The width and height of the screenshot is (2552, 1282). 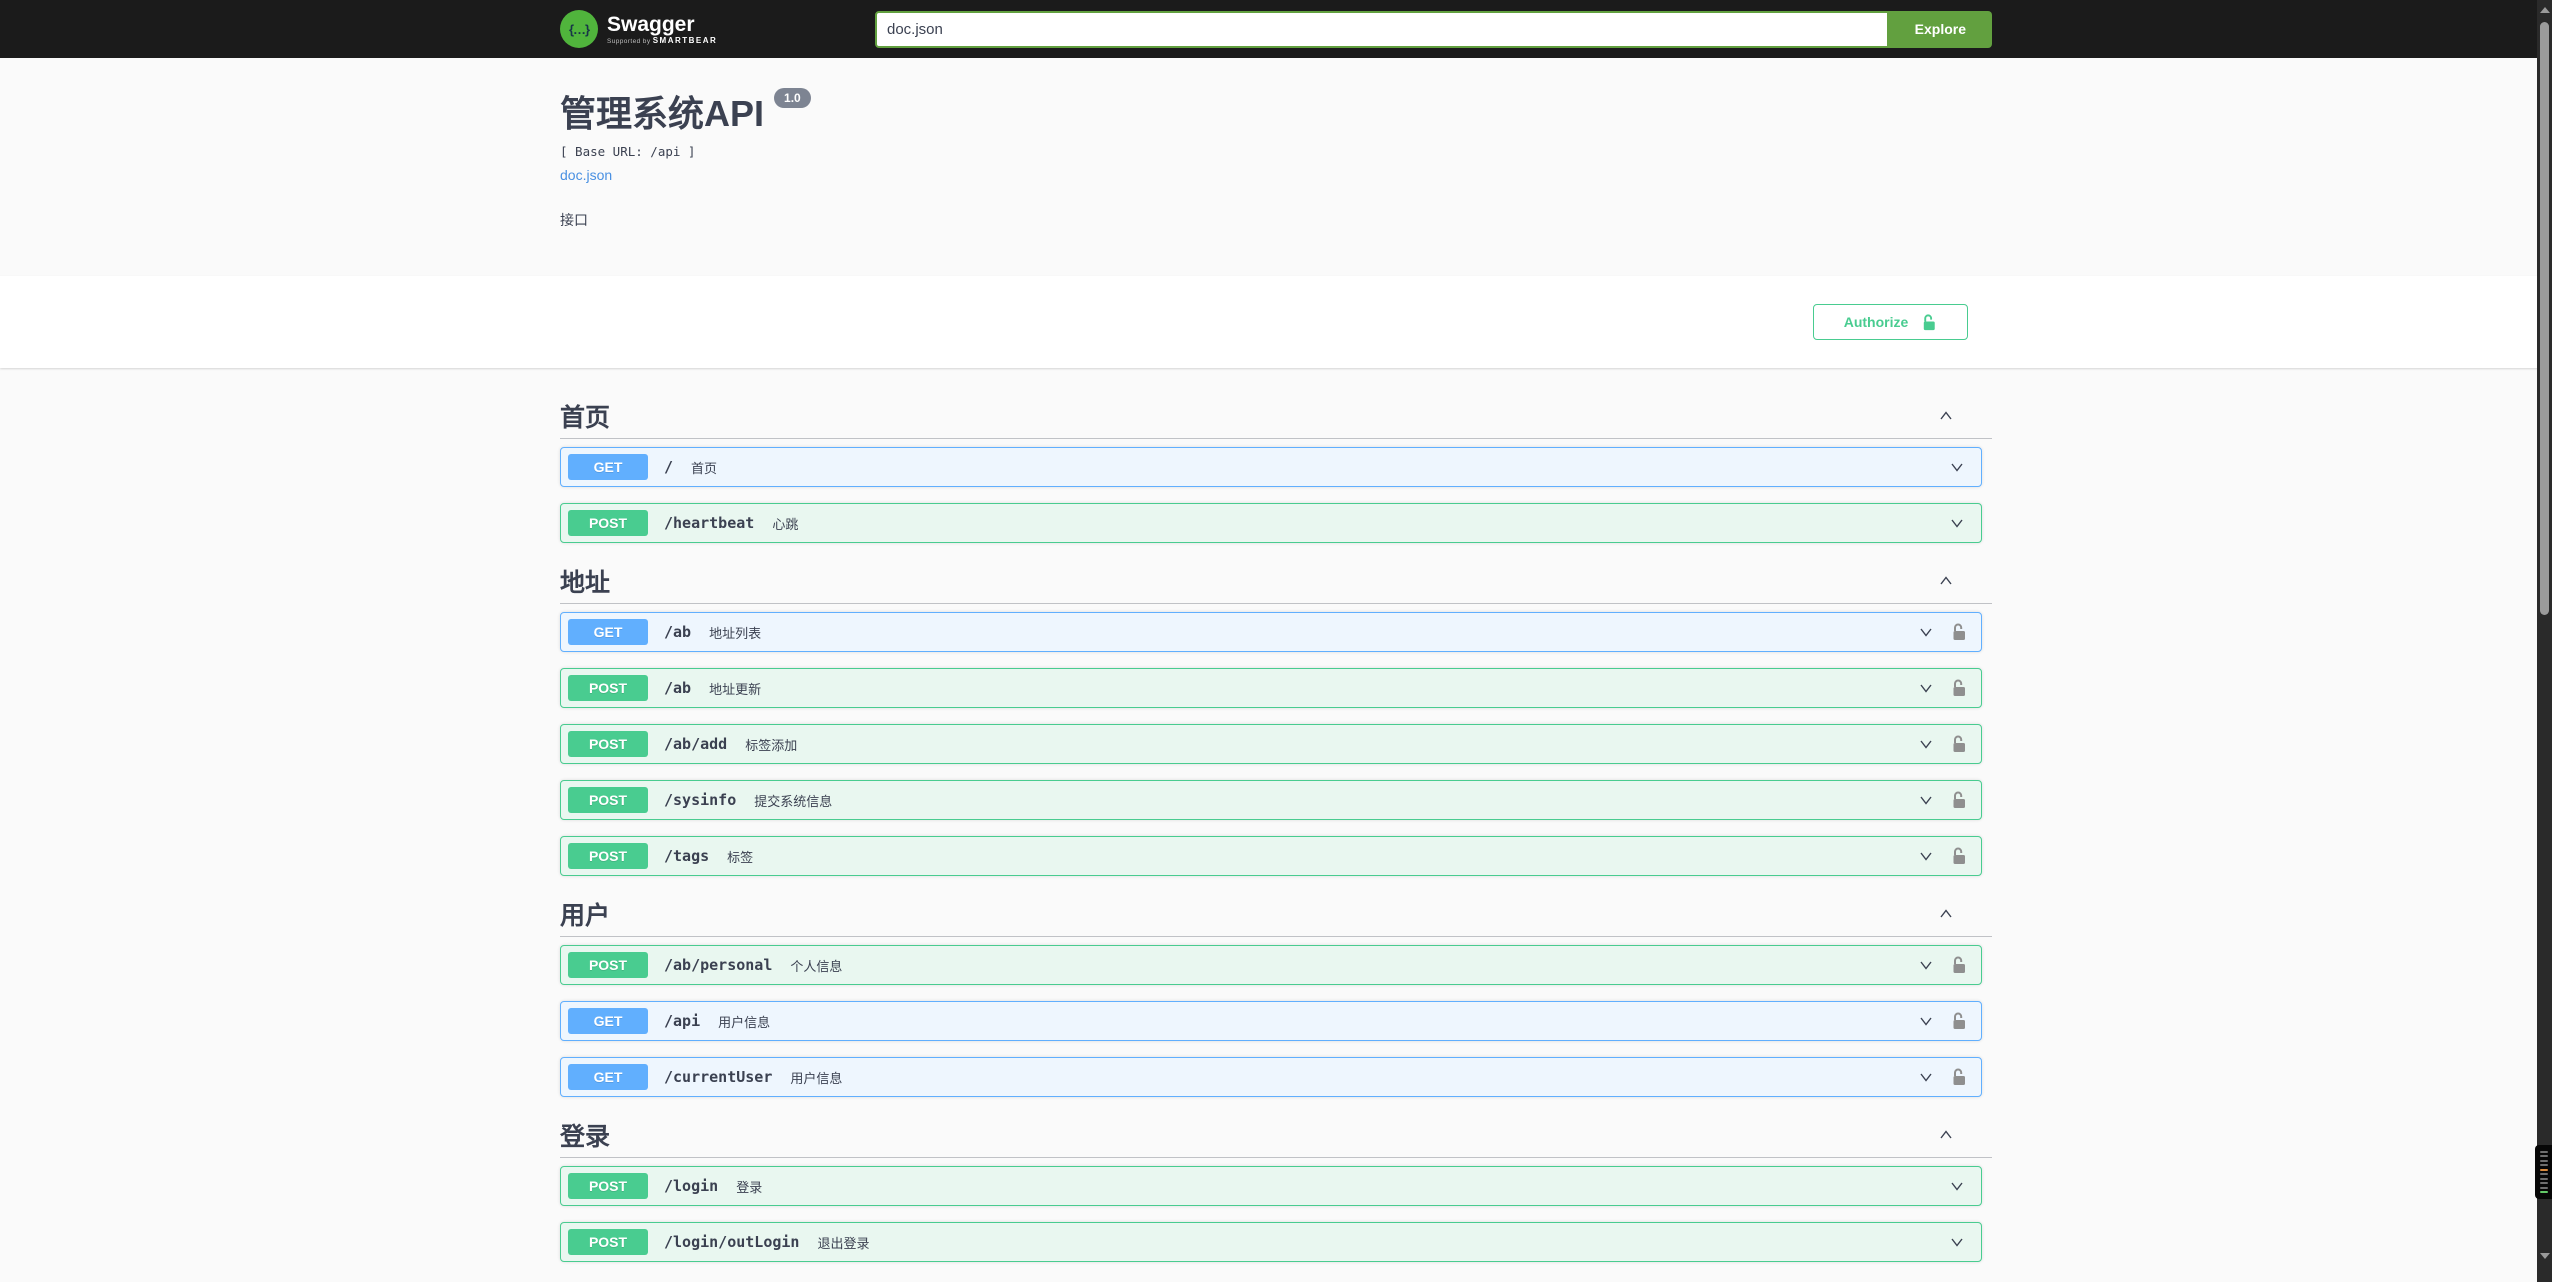 I want to click on method-badge: GET, so click(x=608, y=1077).